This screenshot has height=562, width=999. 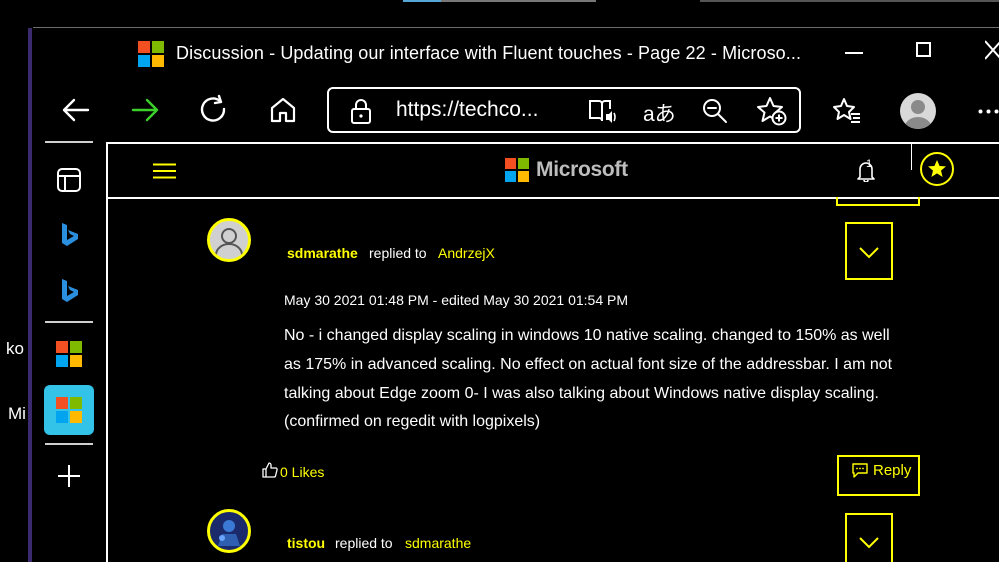 I want to click on more-icon, so click(x=988, y=111).